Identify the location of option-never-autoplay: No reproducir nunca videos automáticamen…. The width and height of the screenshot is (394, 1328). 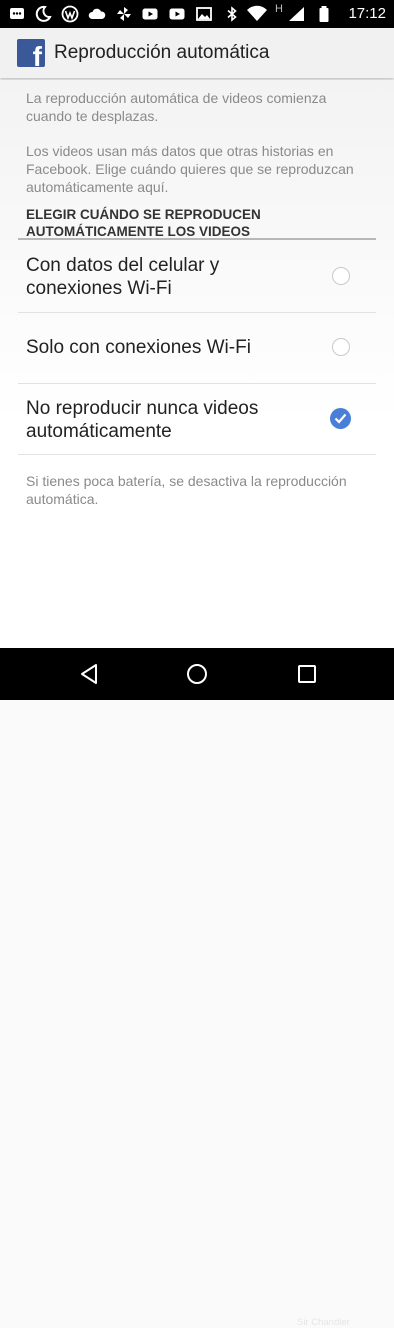
(197, 419).